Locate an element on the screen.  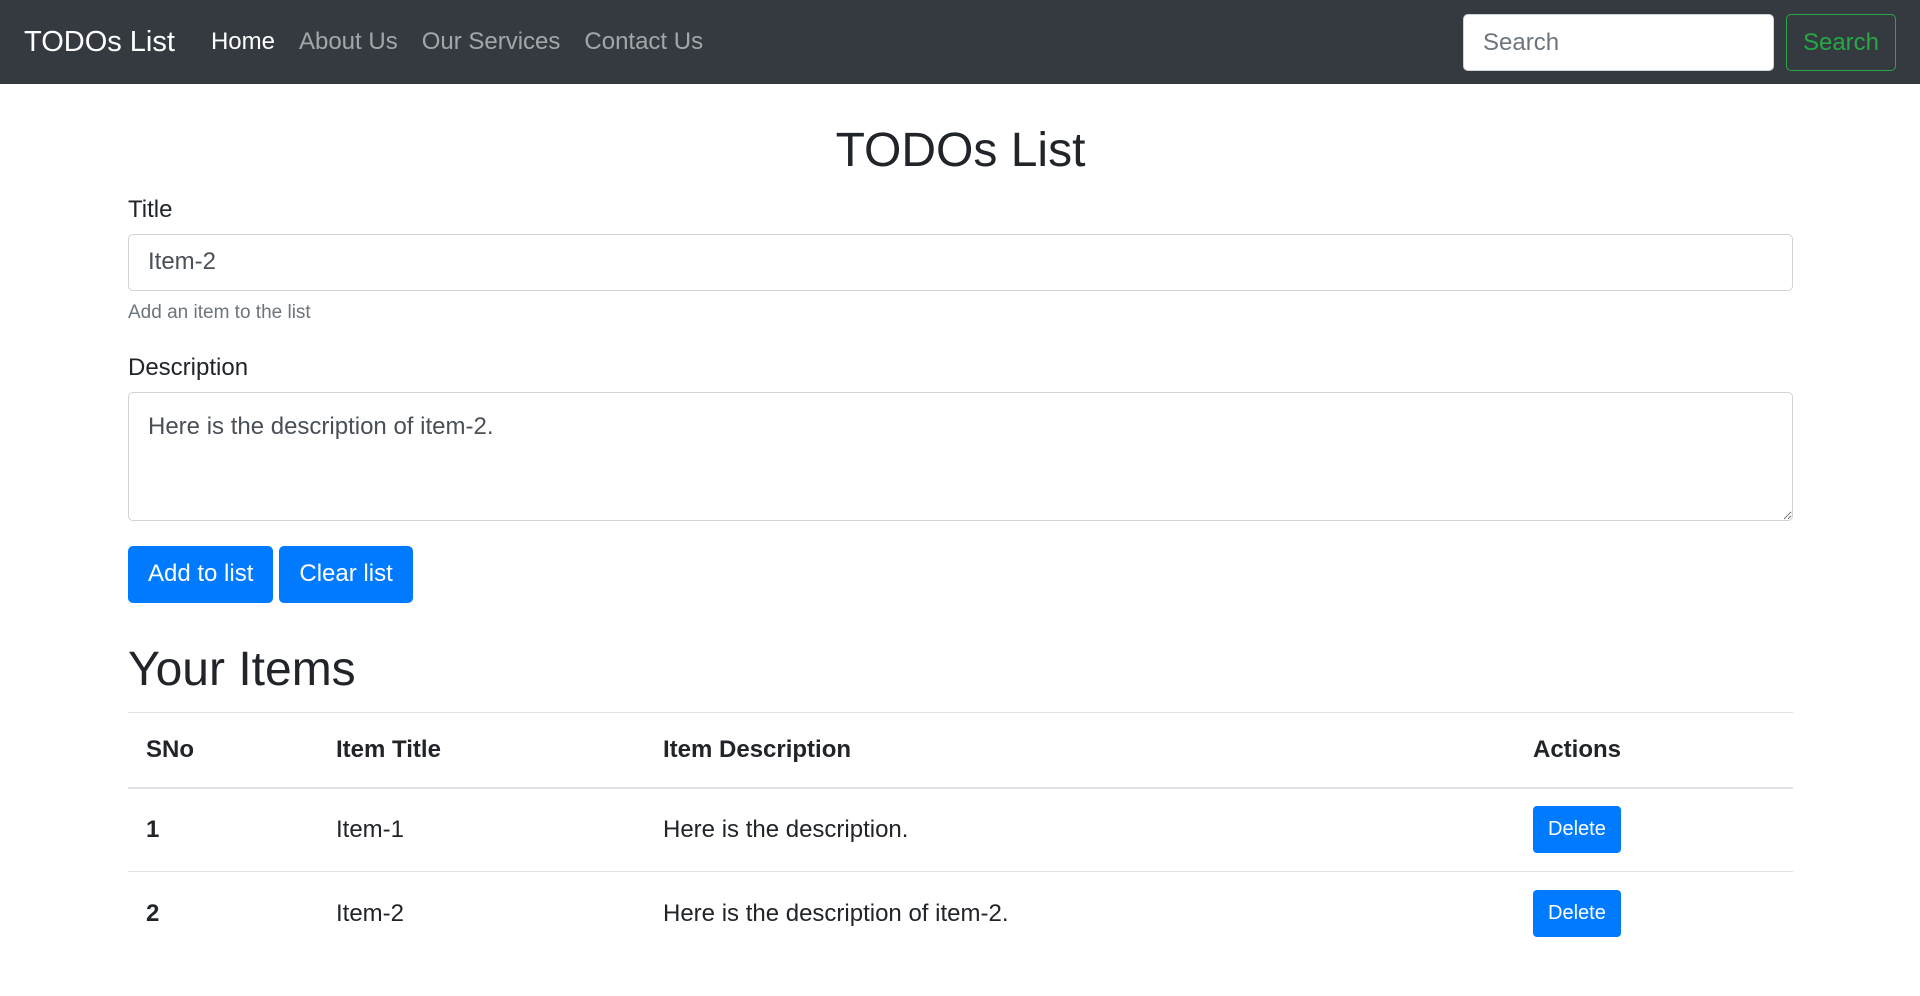
description-label: Description is located at coordinates (188, 367).